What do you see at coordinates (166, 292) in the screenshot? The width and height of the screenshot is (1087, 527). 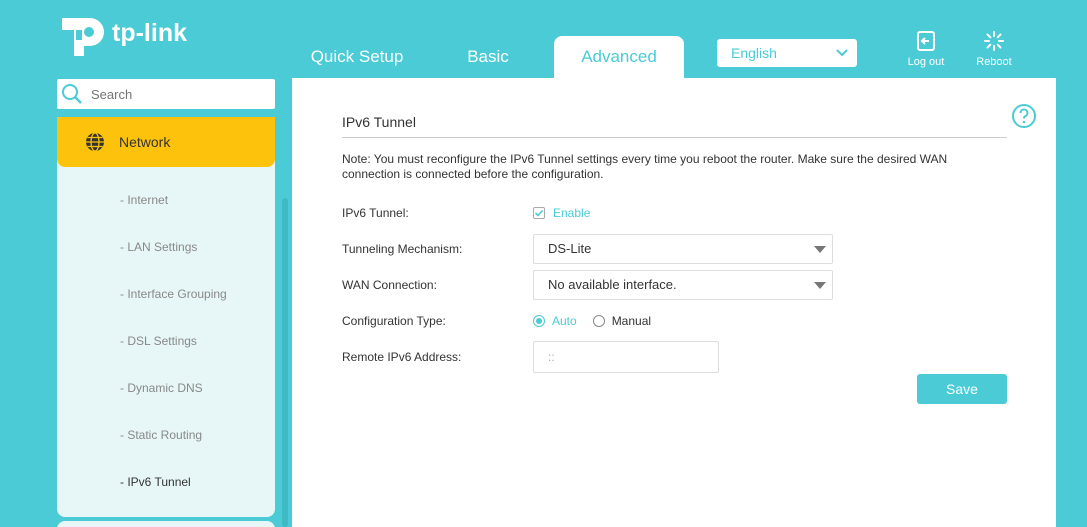 I see `sidebar-item-interface-grouping: - Interface Grouping` at bounding box center [166, 292].